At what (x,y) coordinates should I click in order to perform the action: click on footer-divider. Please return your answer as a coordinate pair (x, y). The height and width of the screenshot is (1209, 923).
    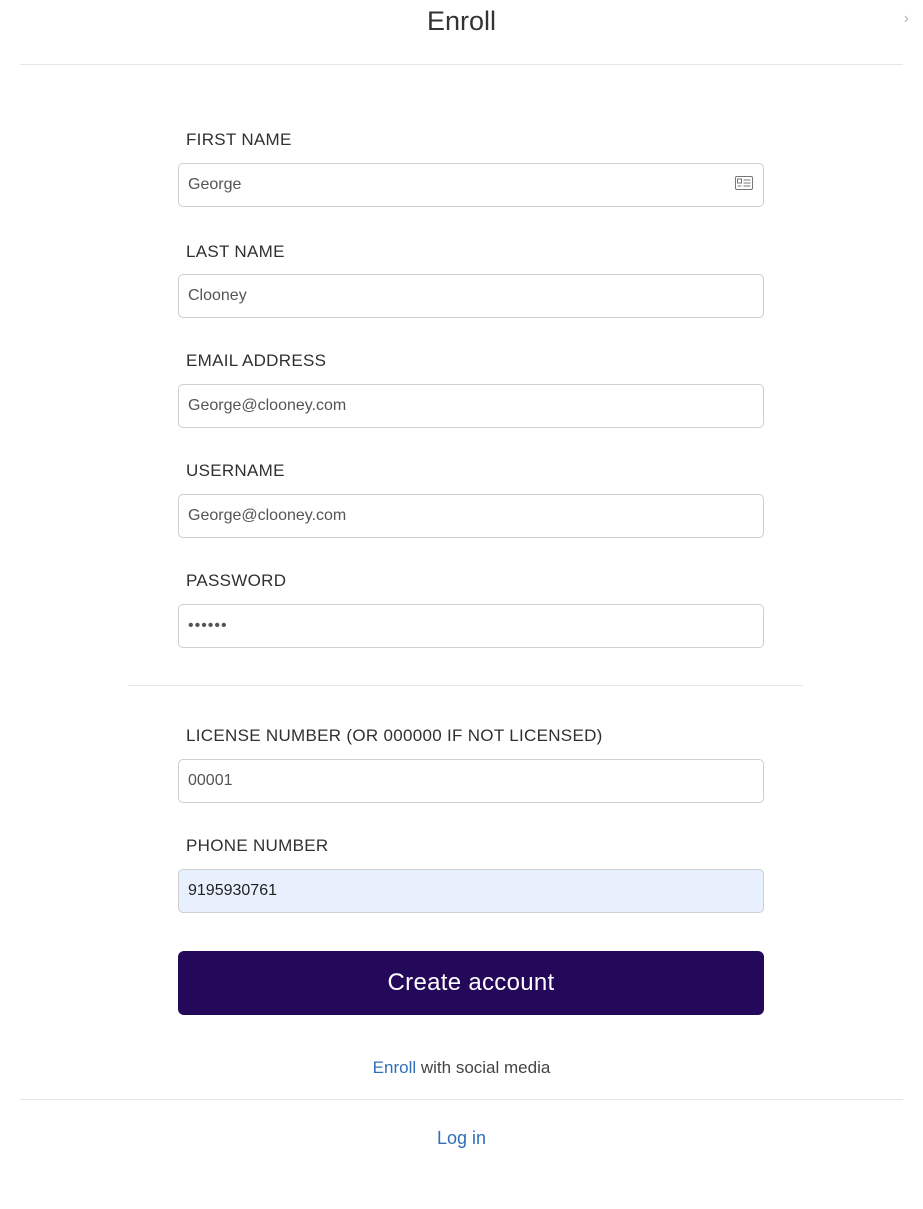
    Looking at the image, I should click on (461, 1099).